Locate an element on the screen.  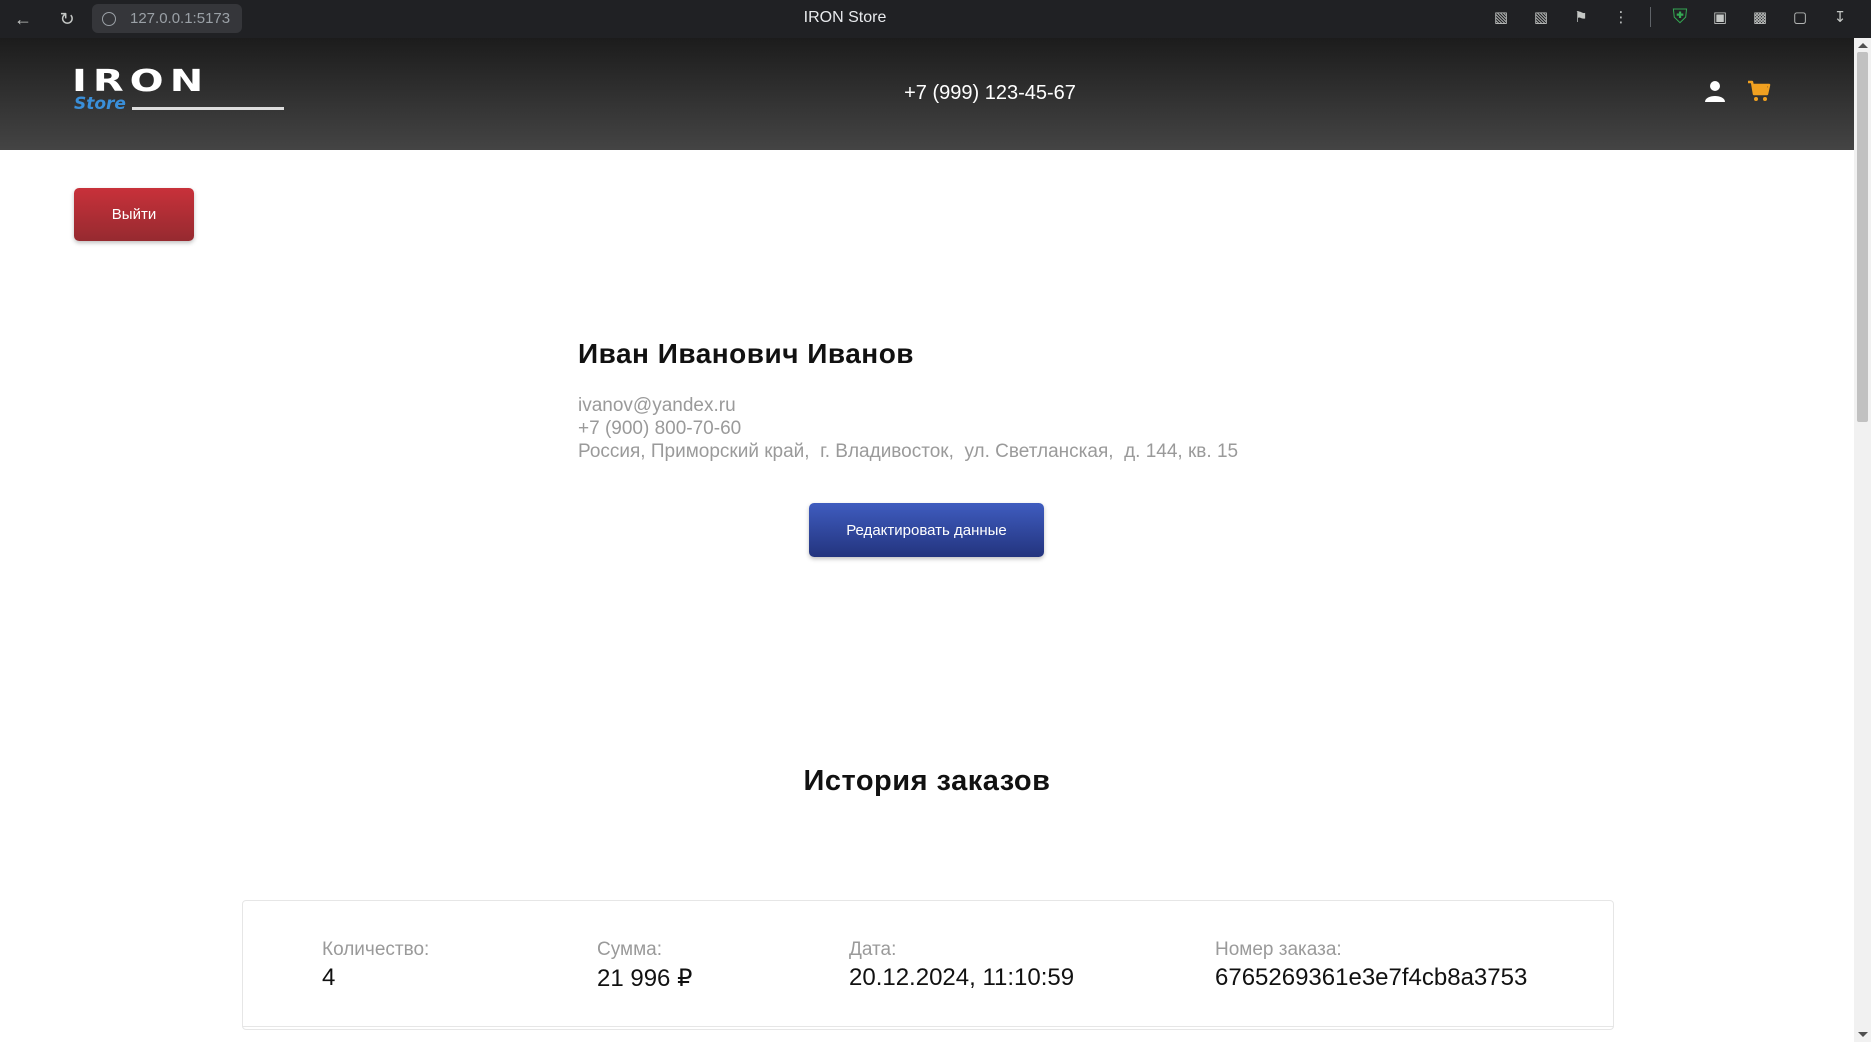
order-date-value: 20.12.2024, 11:10:59 is located at coordinates (962, 977).